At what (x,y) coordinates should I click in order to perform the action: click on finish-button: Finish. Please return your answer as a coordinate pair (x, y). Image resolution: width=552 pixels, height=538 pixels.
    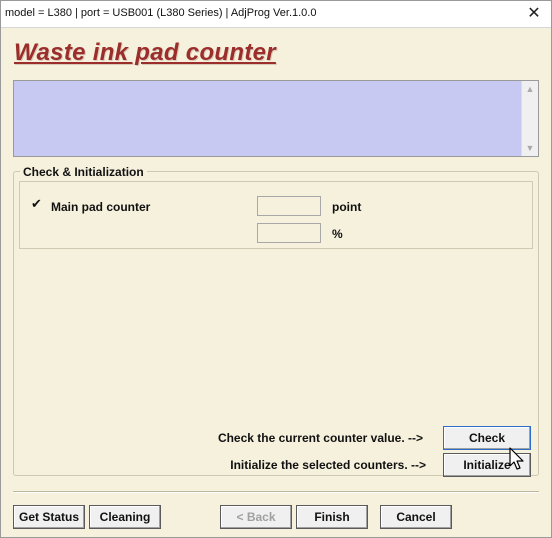
    Looking at the image, I should click on (332, 517).